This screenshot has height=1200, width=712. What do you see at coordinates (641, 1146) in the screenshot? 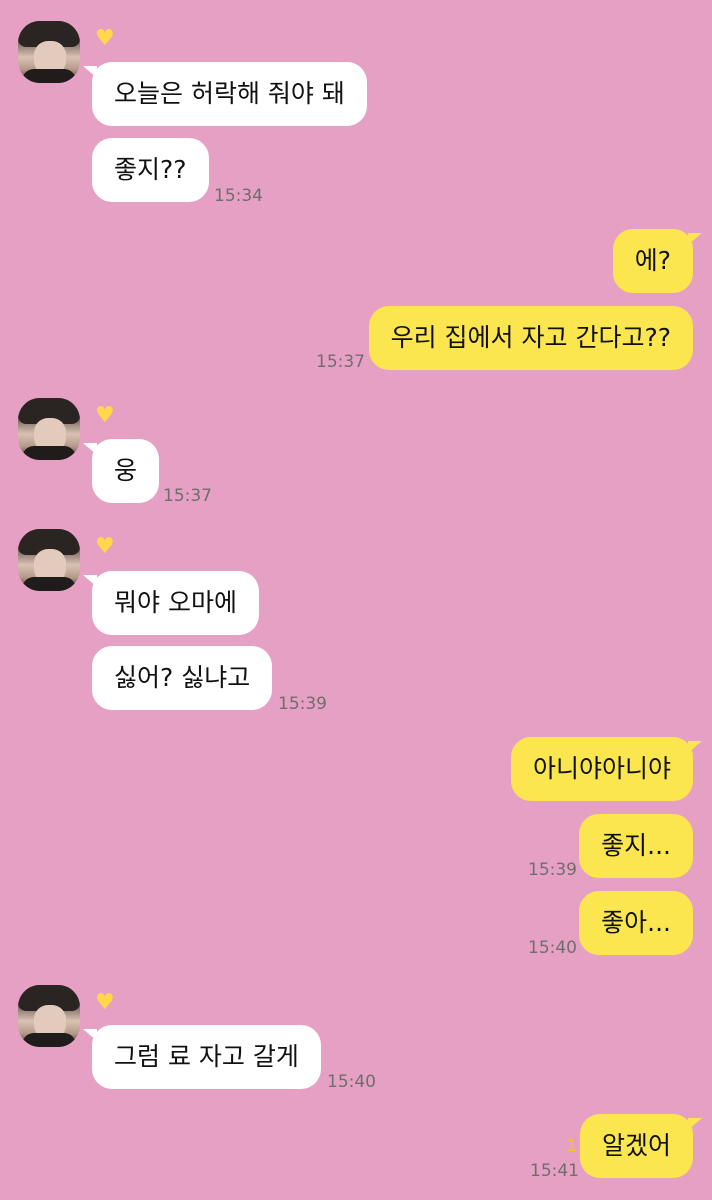
I see `outgoing-message: 알겠어` at bounding box center [641, 1146].